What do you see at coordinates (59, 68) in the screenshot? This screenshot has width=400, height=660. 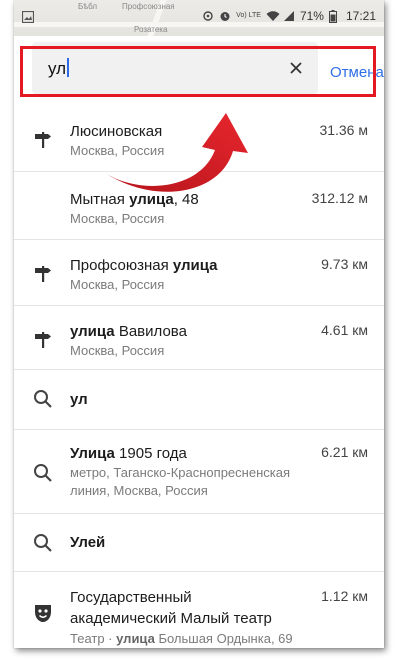 I see `search-input-value: ул` at bounding box center [59, 68].